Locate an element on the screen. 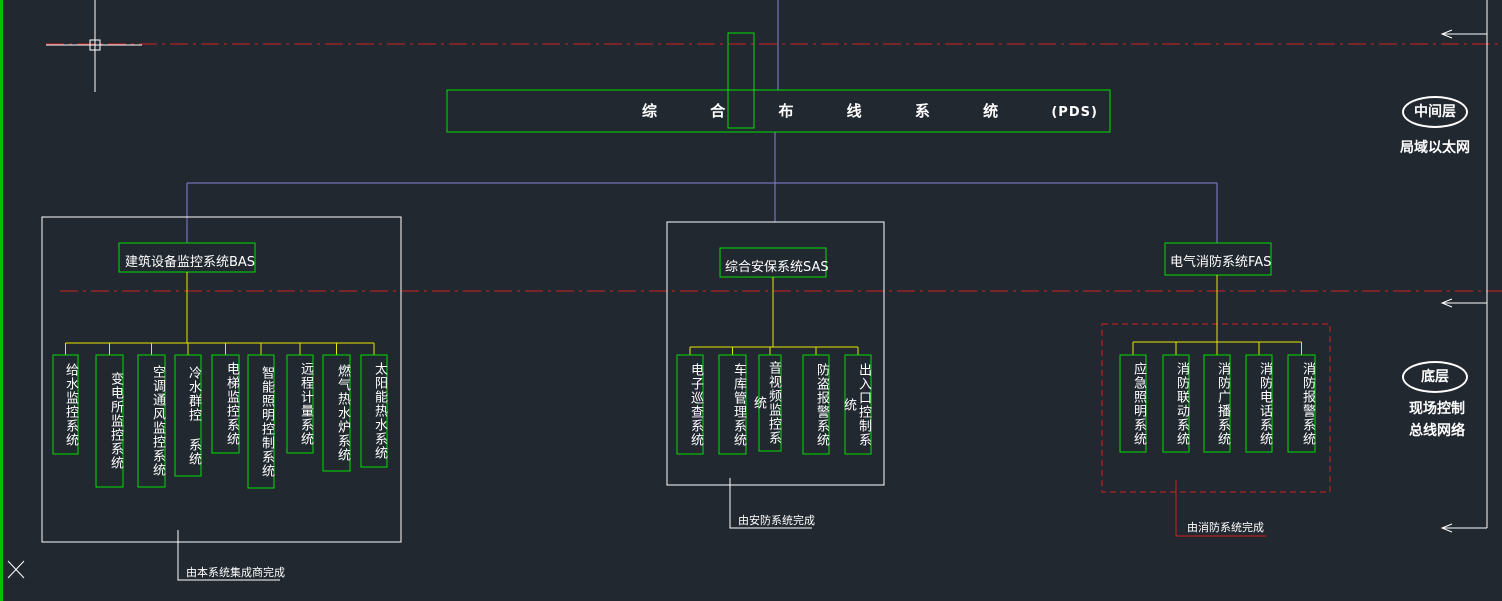  note-leaders is located at coordinates (721, 529).